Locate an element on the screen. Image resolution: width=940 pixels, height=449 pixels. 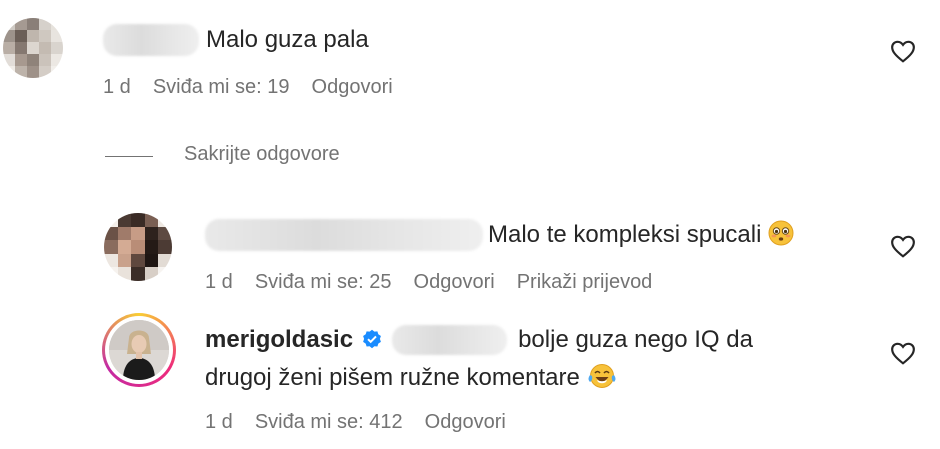
like-count-button: Sviđa mi se: 19 is located at coordinates (221, 87).